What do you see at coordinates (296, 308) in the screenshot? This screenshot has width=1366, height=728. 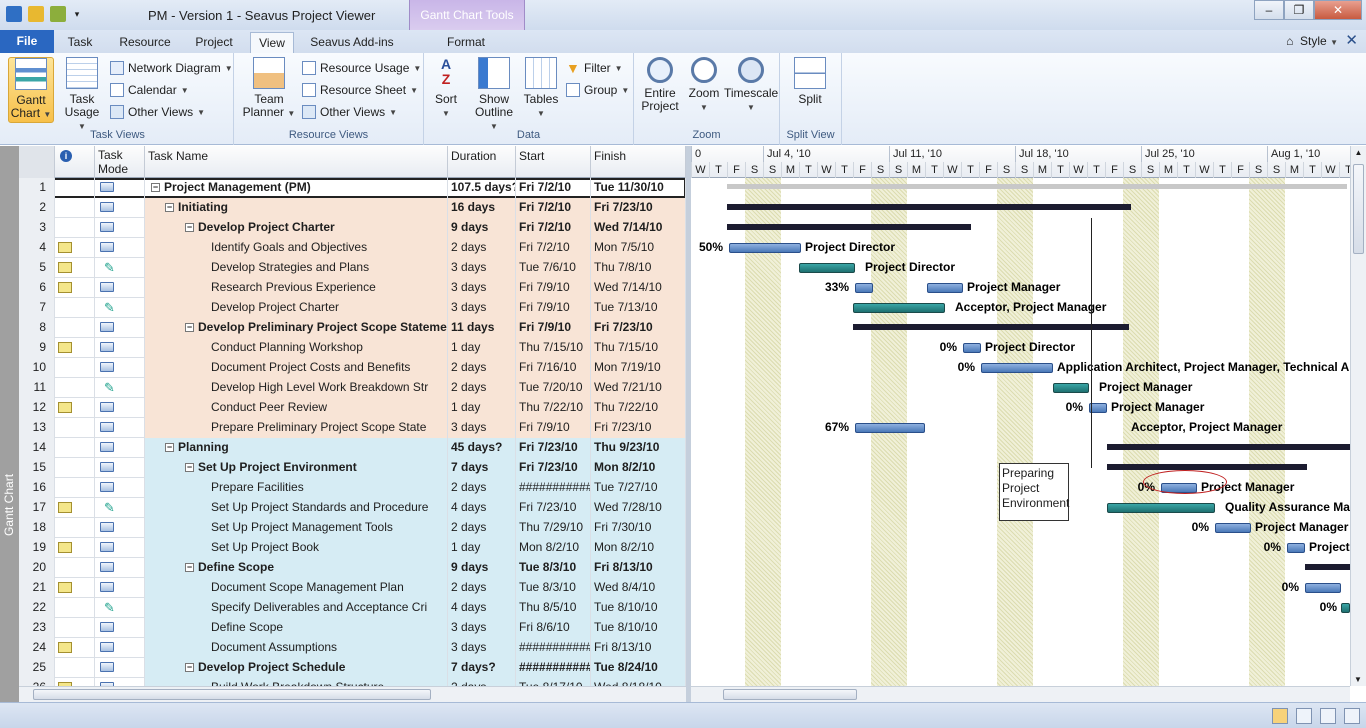 I see `task-name-cell: Develop Project Charter` at bounding box center [296, 308].